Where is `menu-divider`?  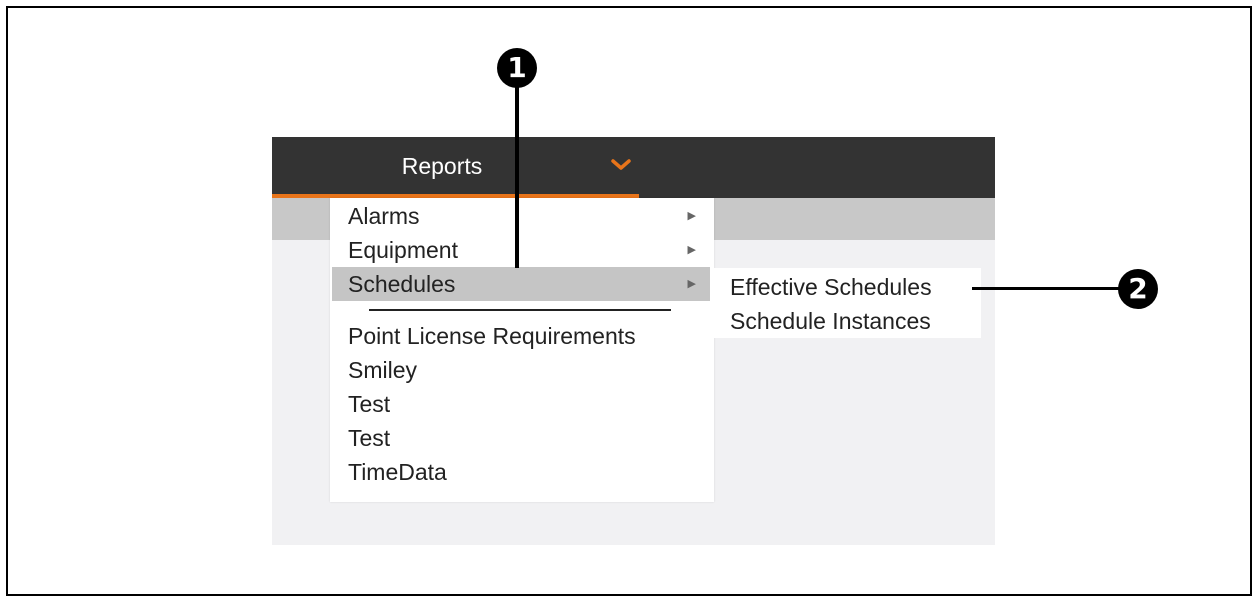
menu-divider is located at coordinates (520, 310).